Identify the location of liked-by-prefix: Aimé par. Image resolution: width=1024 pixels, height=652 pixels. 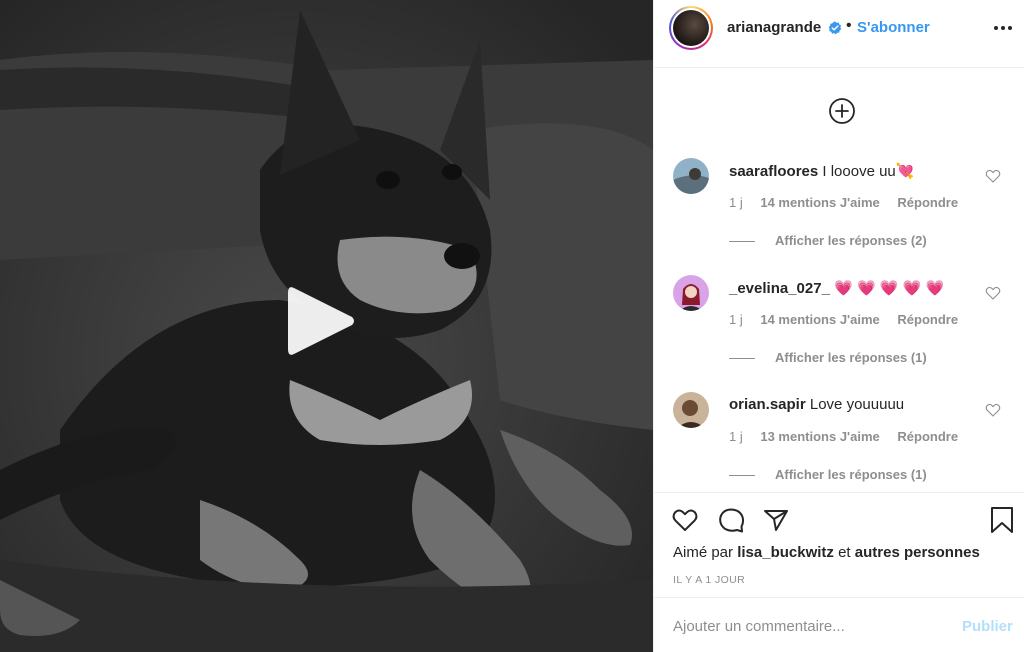
(703, 552).